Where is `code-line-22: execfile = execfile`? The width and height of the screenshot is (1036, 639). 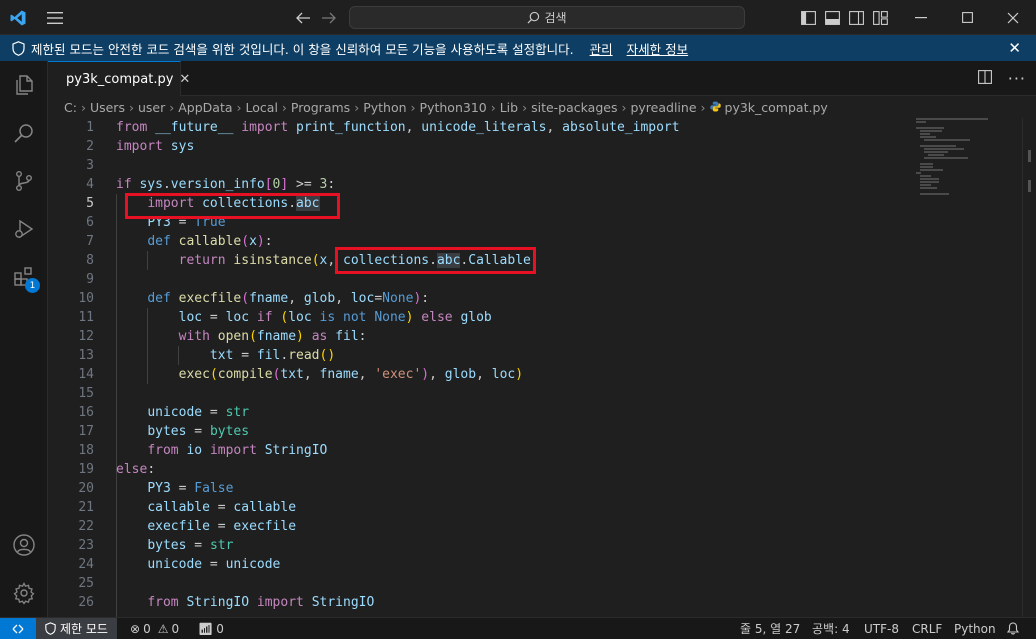
code-line-22: execfile = execfile is located at coordinates (222, 526).